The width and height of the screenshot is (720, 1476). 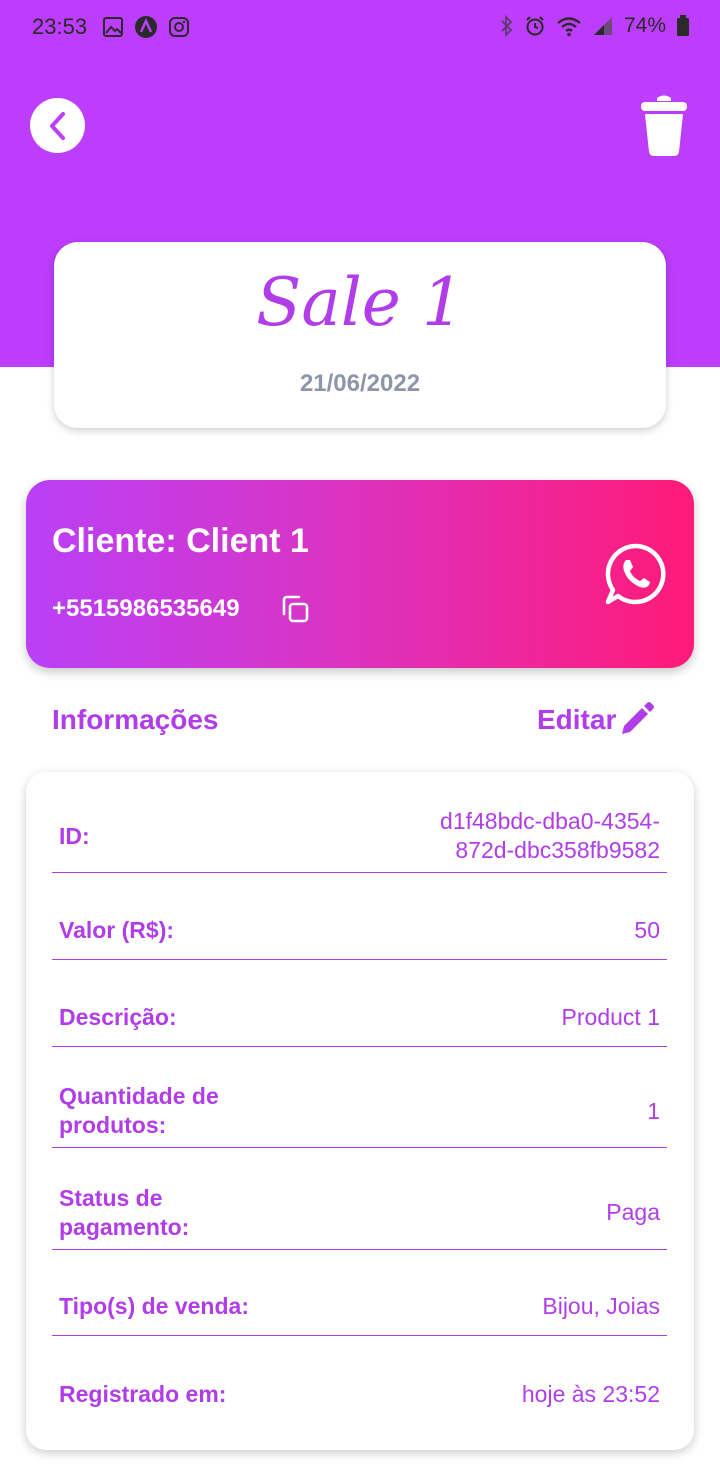 I want to click on back-button, so click(x=57, y=125).